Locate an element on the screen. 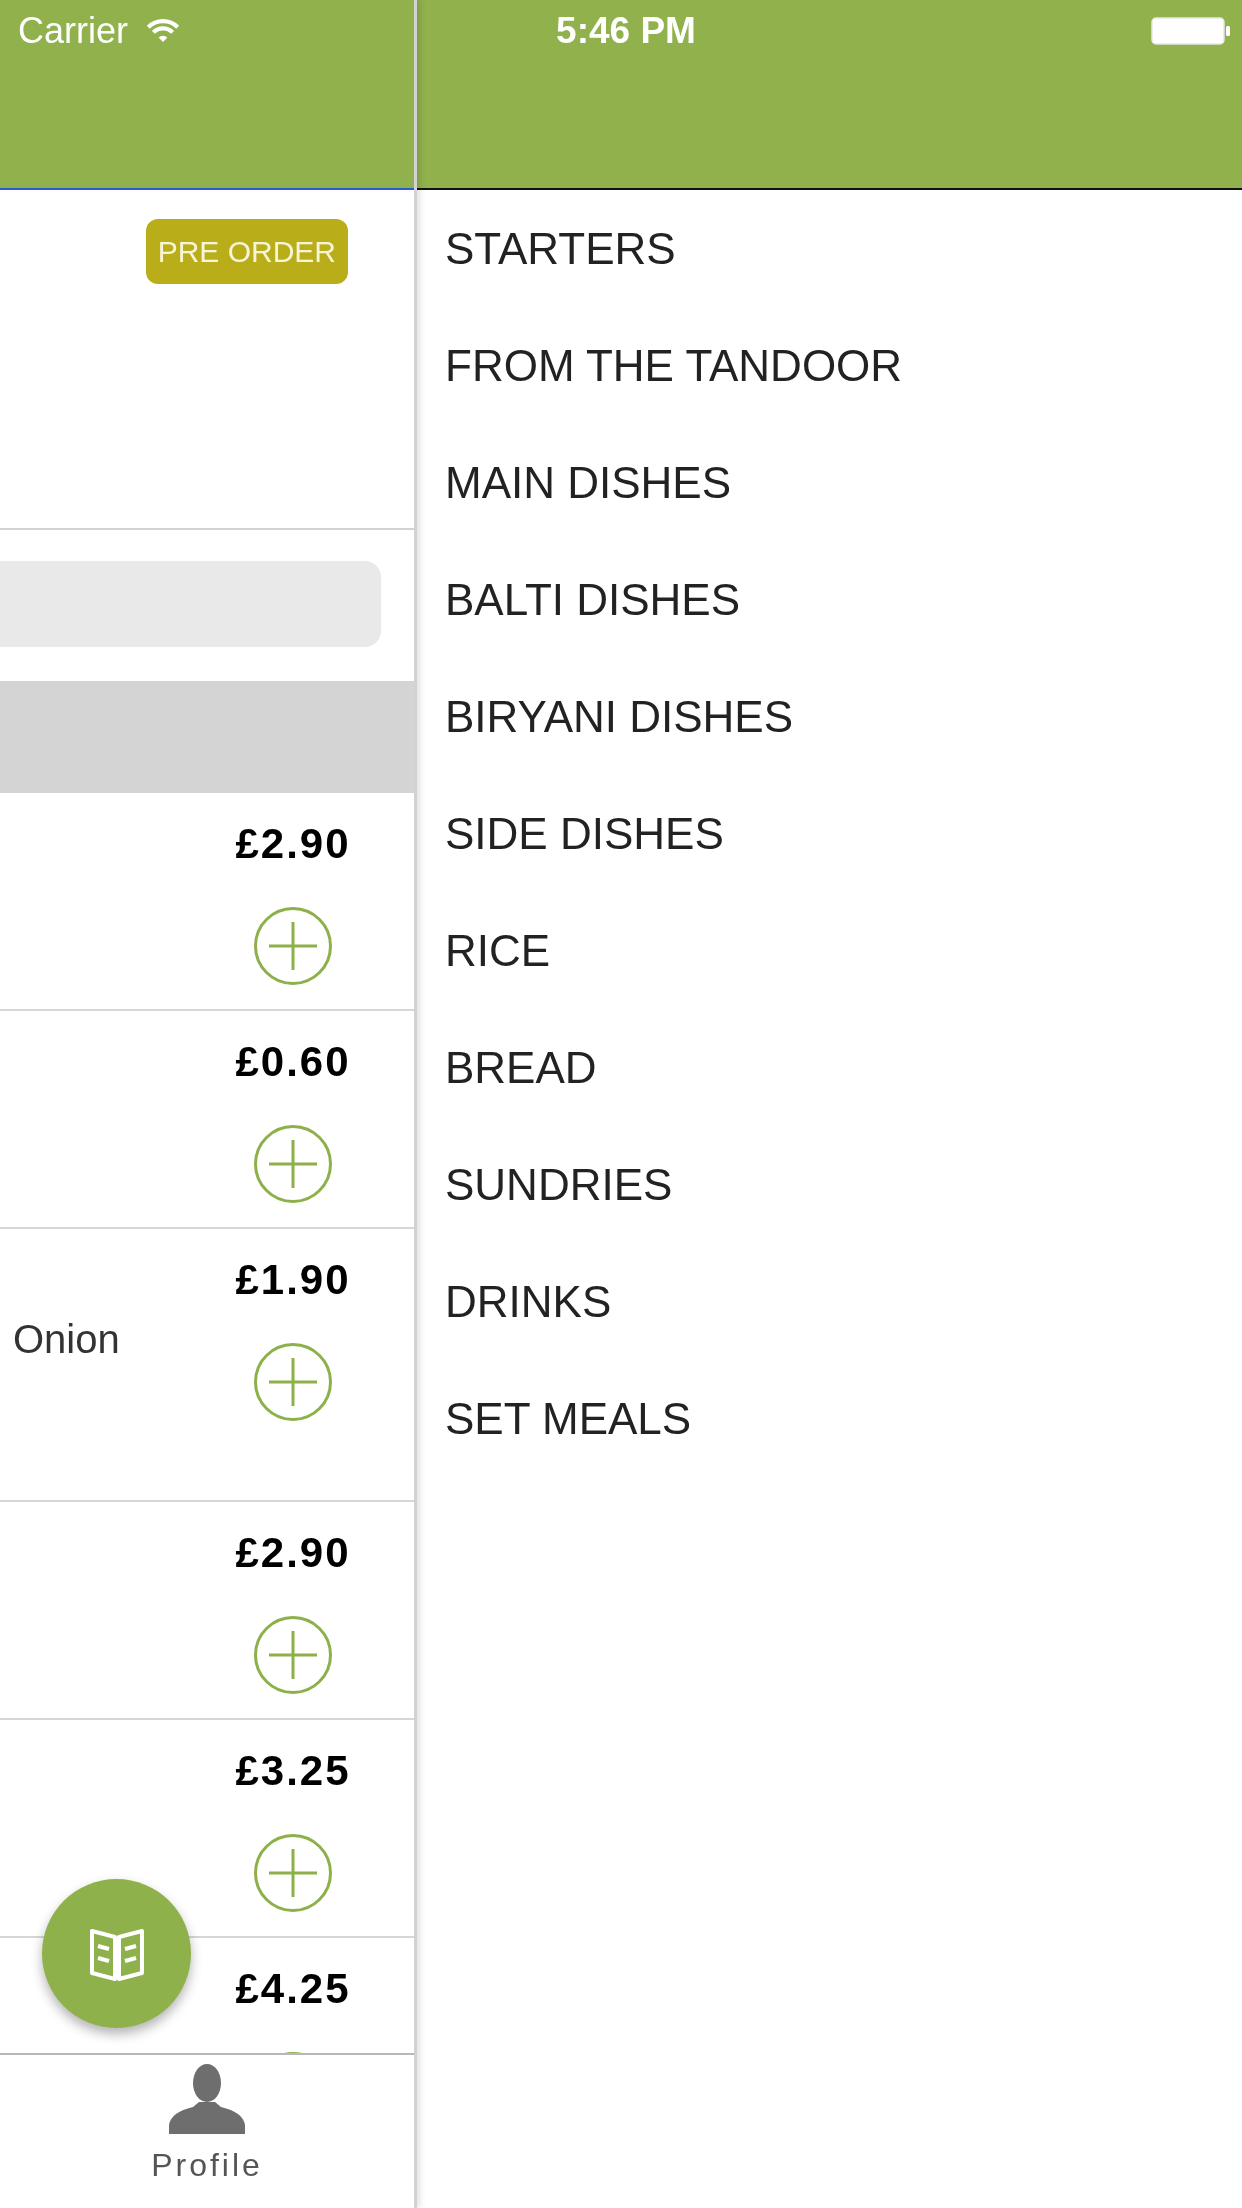 The image size is (1242, 2208). floating-action-button is located at coordinates (116, 1953).